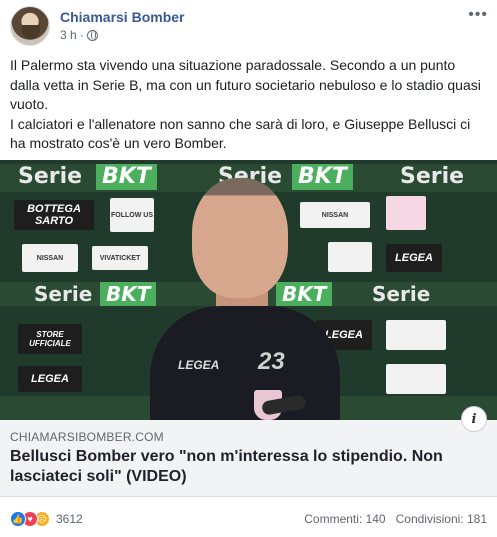 The image size is (497, 537). I want to click on post-header: Chiamarsi Bomber 3 h · •••, so click(250, 28).